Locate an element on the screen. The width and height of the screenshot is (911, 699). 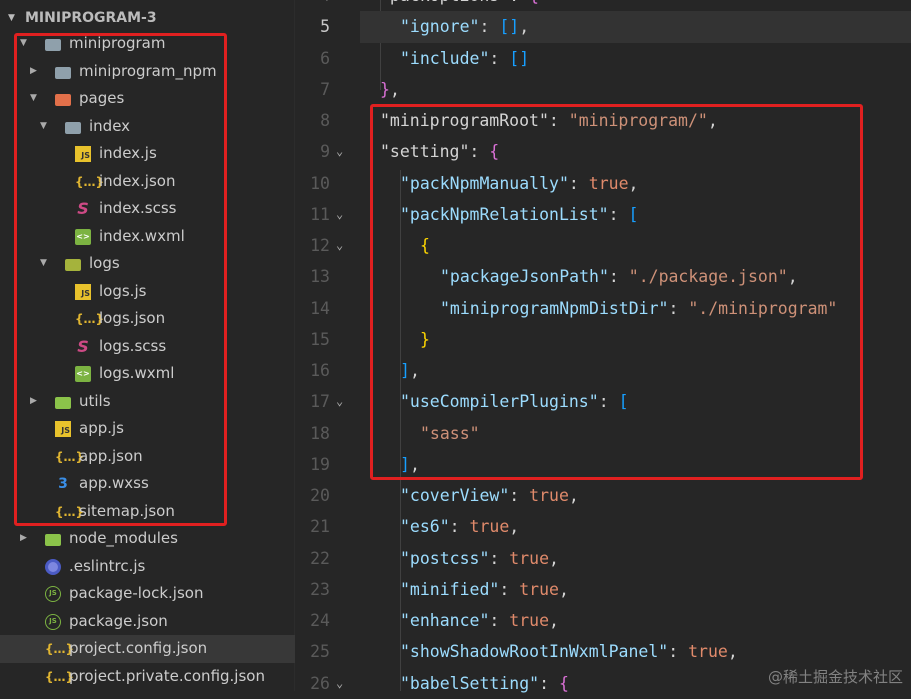
code-token: "babelSetting" is located at coordinates (470, 683).